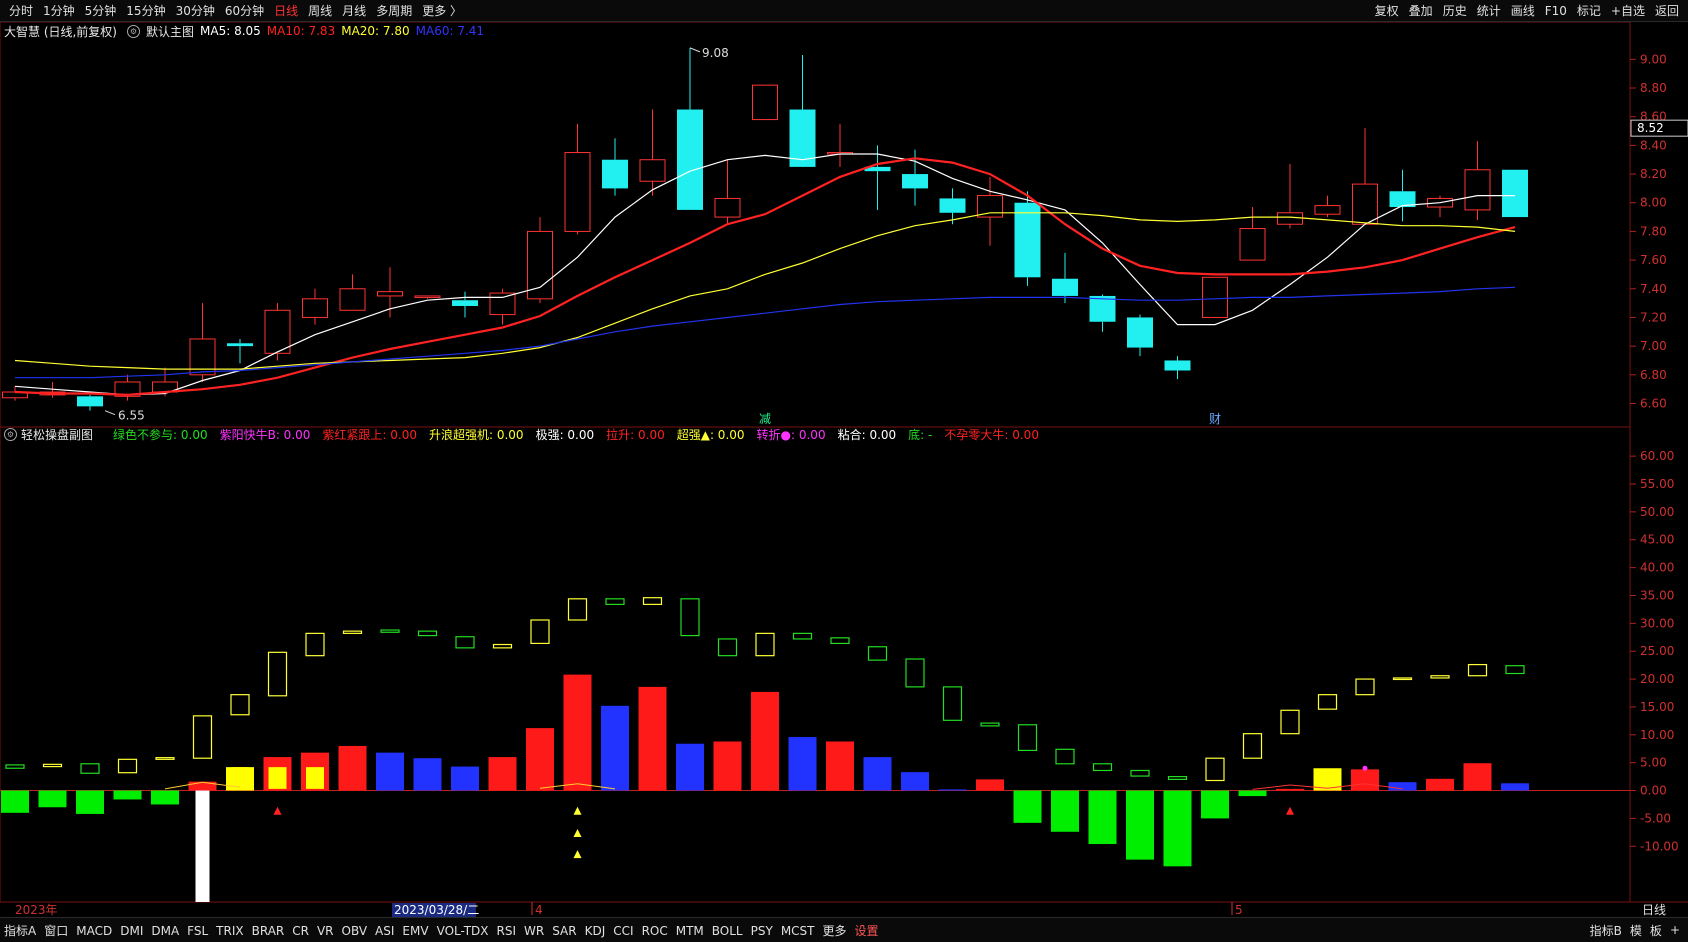 This screenshot has width=1688, height=942. Describe the element at coordinates (165, 931) in the screenshot. I see `indicator-tab-4: DMA` at that location.